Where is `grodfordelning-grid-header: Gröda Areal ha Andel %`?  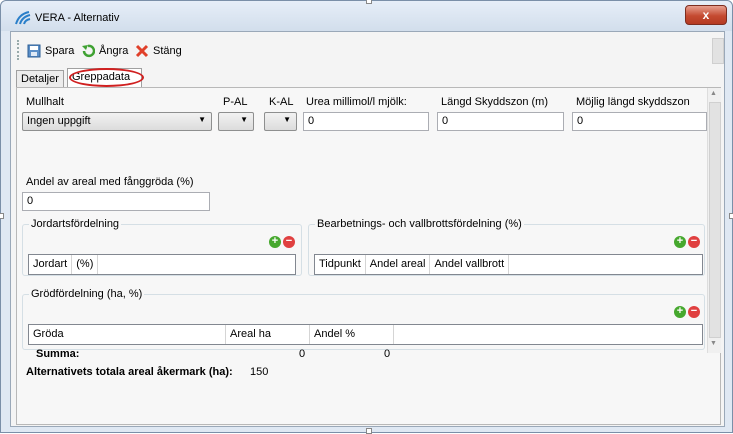
grodfordelning-grid-header: Gröda Areal ha Andel % is located at coordinates (365, 334).